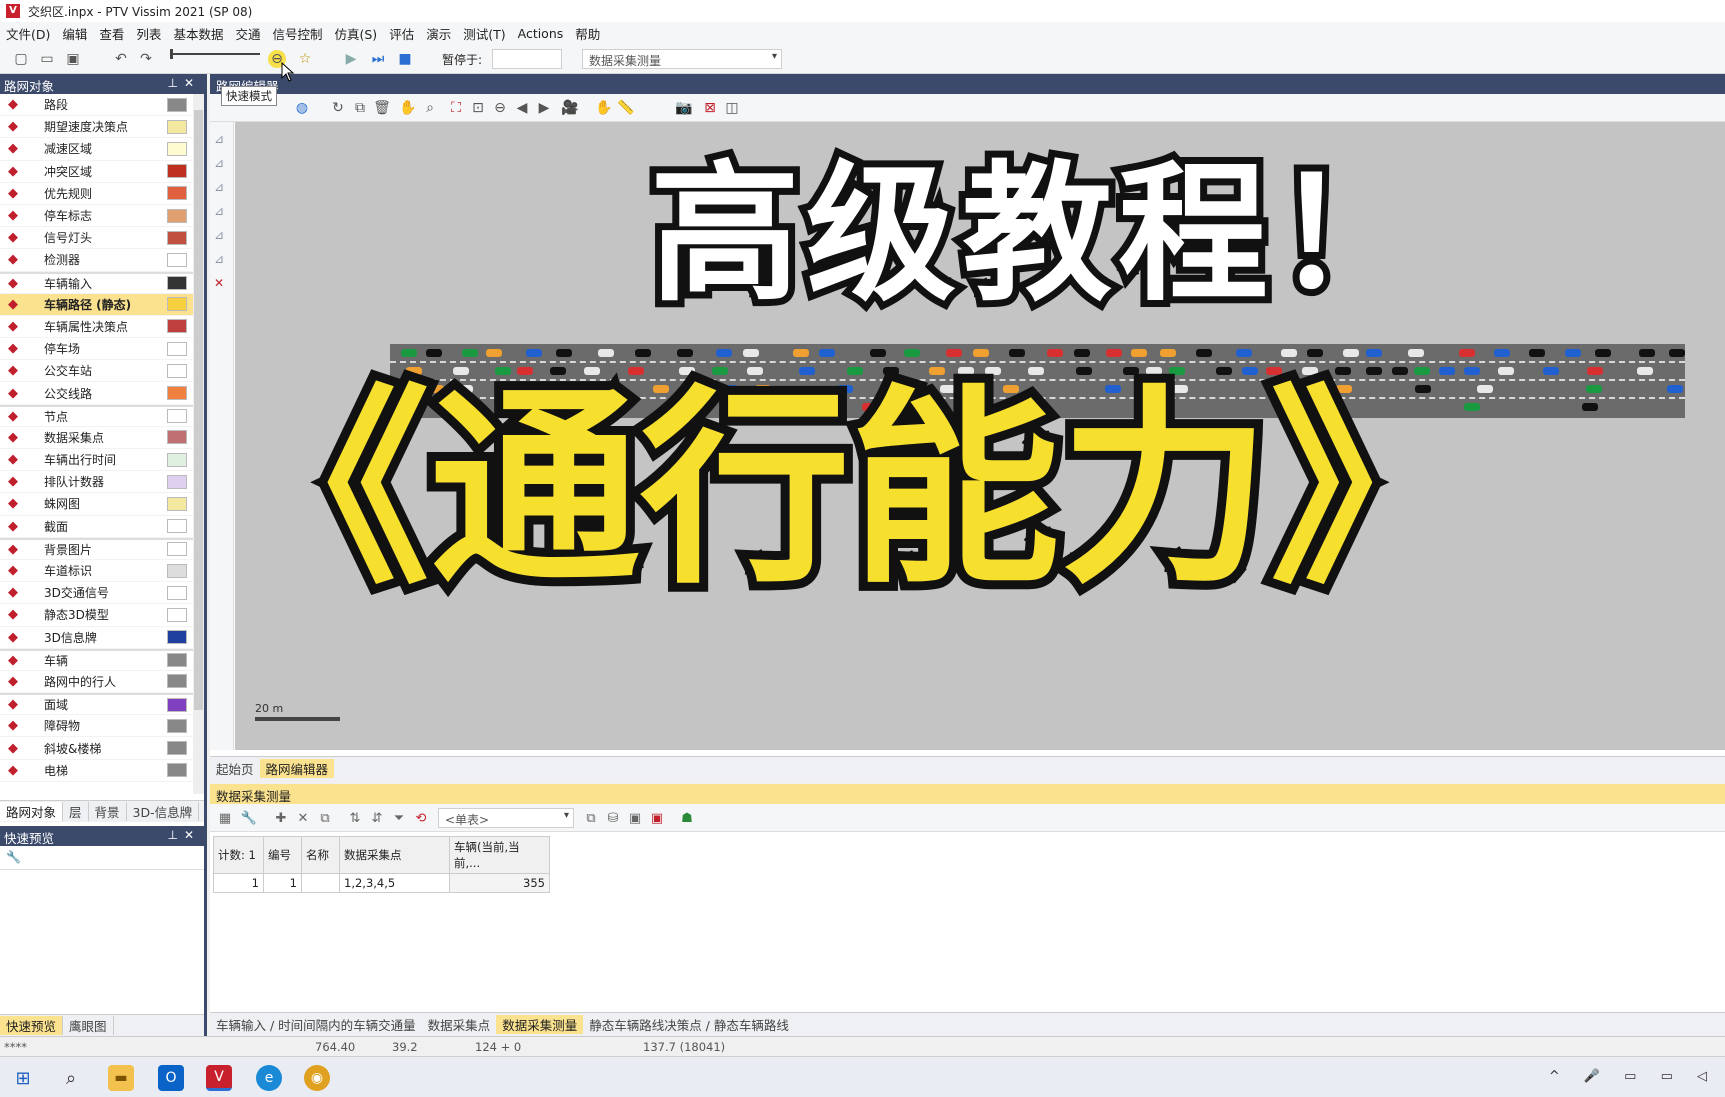 This screenshot has height=1097, width=1725. What do you see at coordinates (96, 771) in the screenshot?
I see `network-object-item: ◆ 电梯` at bounding box center [96, 771].